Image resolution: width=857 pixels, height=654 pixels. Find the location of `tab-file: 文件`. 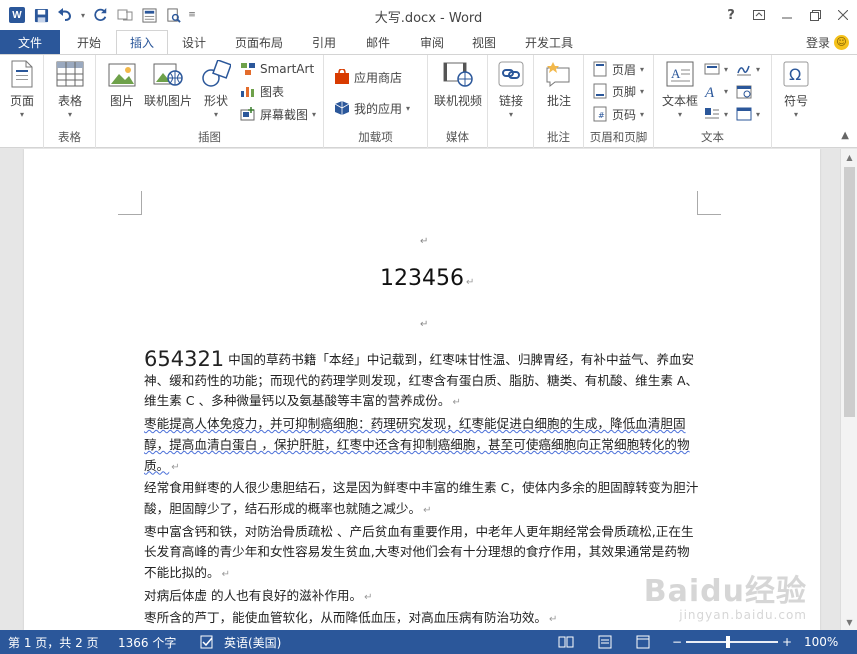

tab-file: 文件 is located at coordinates (30, 42).